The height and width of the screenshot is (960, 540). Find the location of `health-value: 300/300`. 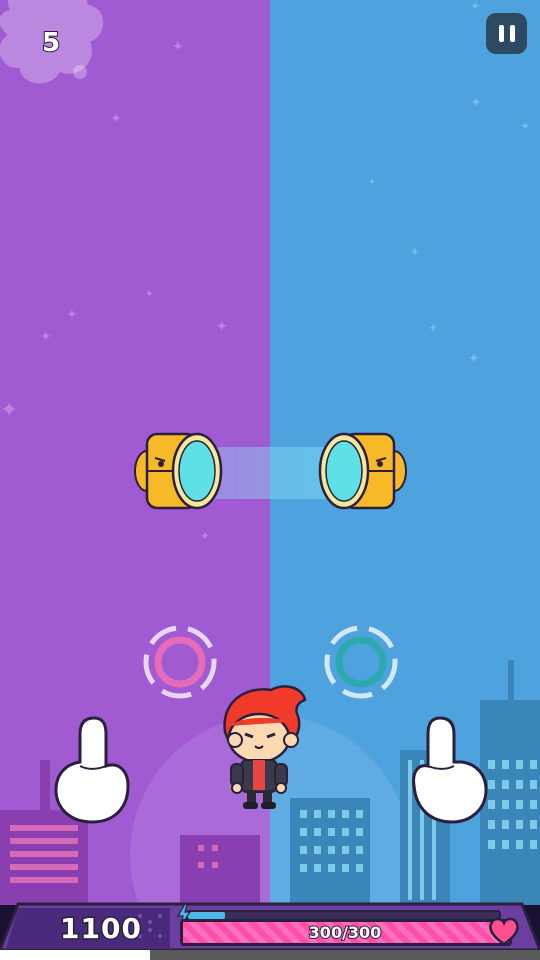

health-value: 300/300 is located at coordinates (345, 932).